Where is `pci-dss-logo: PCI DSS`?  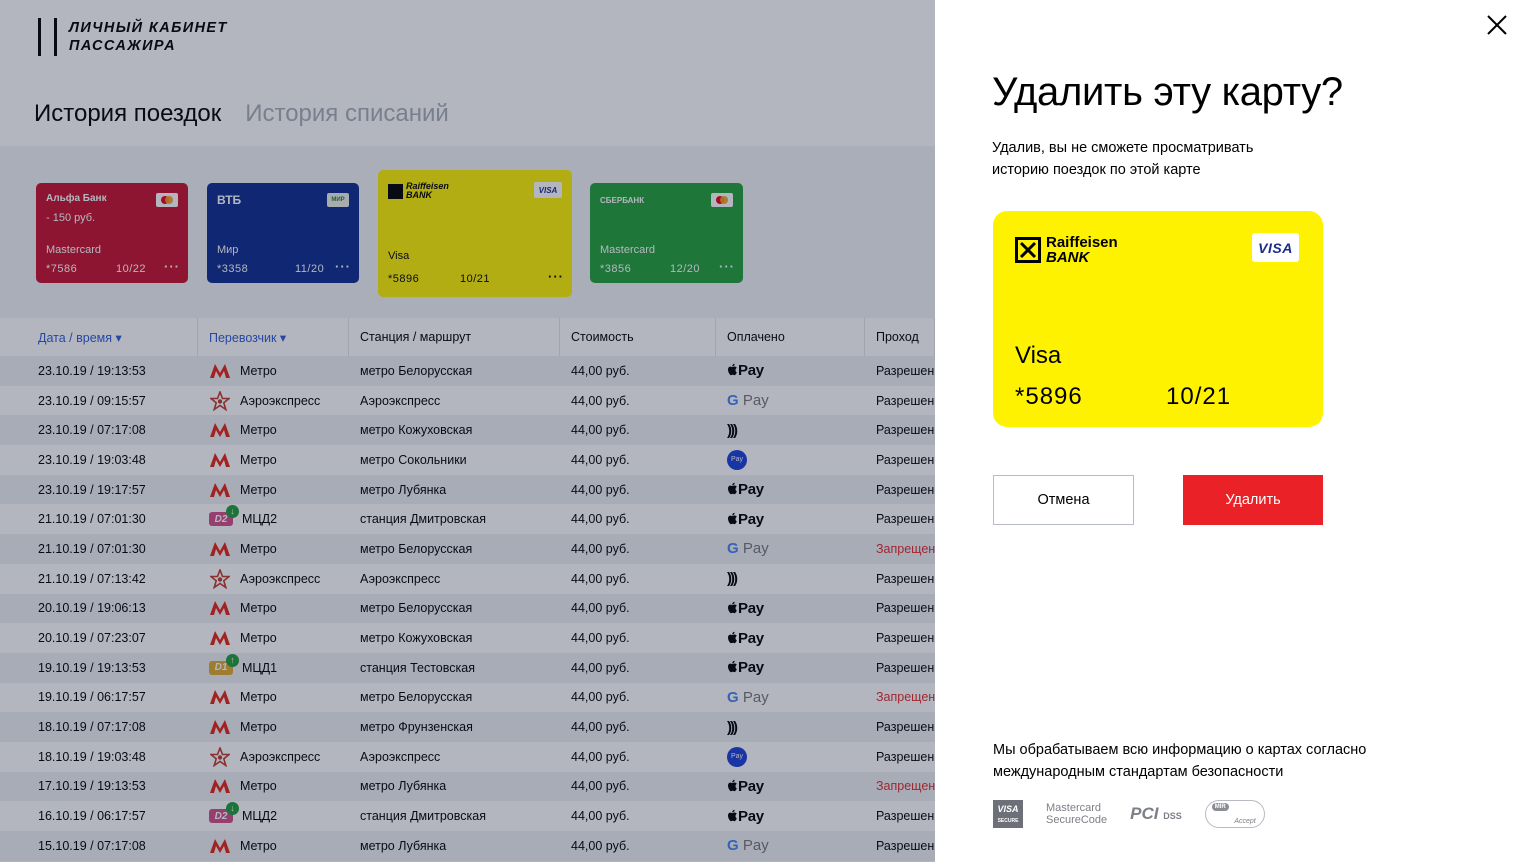
pci-dss-logo: PCI DSS is located at coordinates (1156, 813).